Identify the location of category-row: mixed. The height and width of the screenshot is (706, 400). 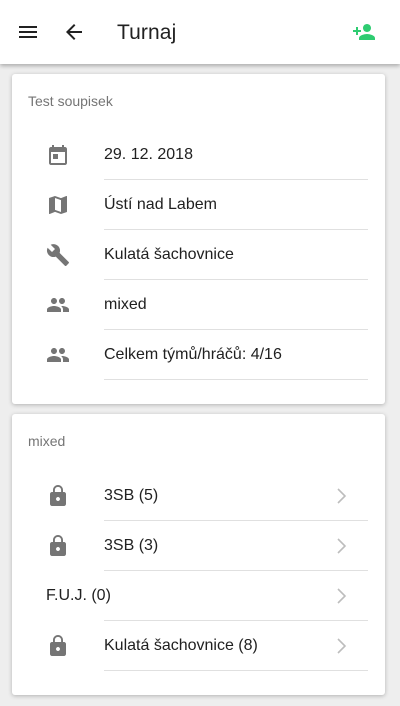
(198, 305).